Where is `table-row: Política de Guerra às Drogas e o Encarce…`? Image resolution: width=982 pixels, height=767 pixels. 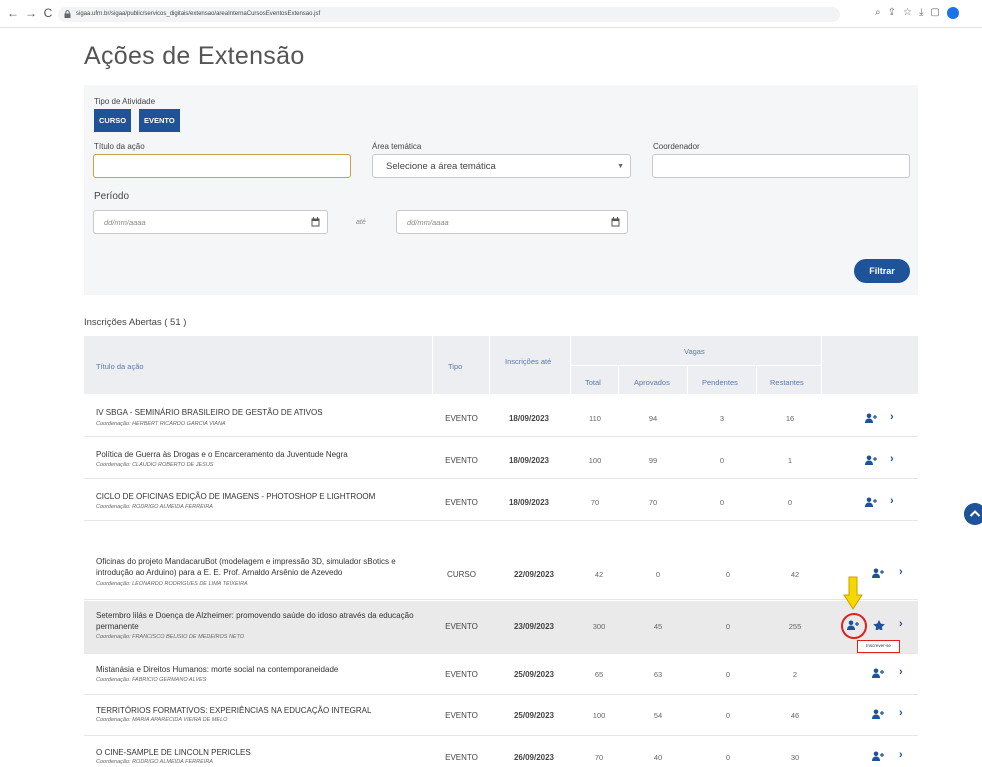 table-row: Política de Guerra às Drogas e o Encarce… is located at coordinates (501, 458).